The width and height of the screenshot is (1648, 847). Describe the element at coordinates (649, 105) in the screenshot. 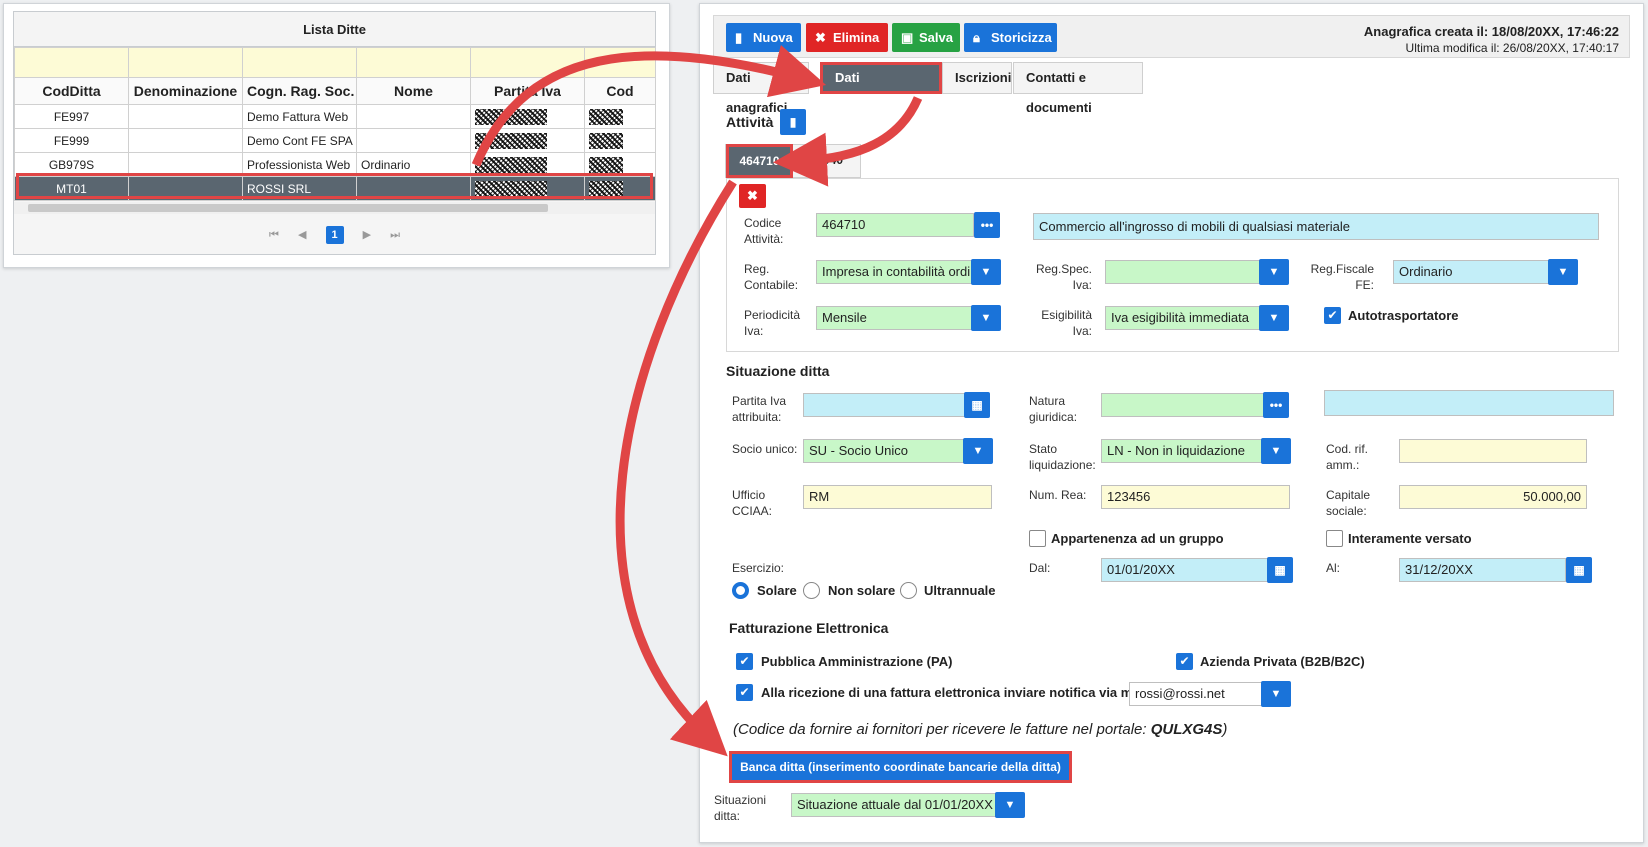

I see `arrow-row-to-tab` at that location.